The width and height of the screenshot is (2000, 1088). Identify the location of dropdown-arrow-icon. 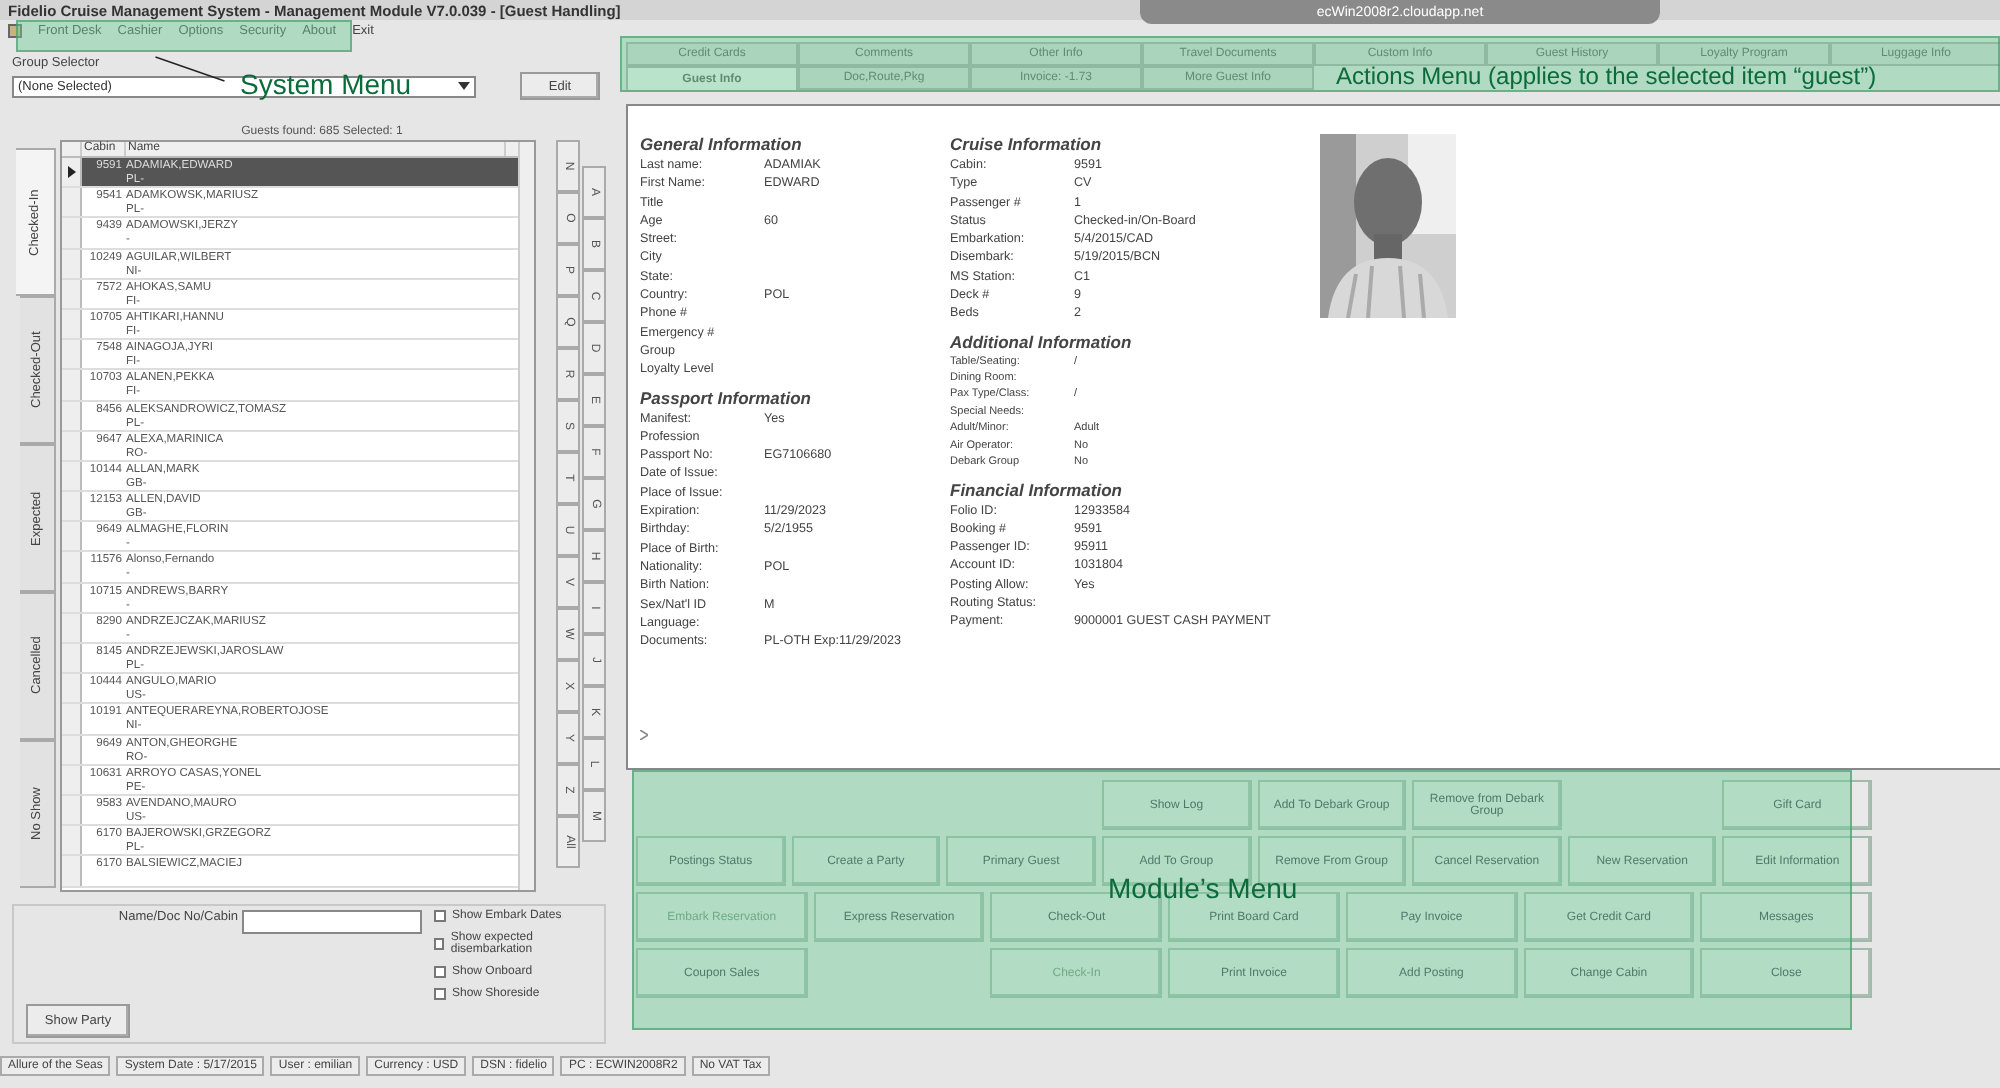
(464, 86).